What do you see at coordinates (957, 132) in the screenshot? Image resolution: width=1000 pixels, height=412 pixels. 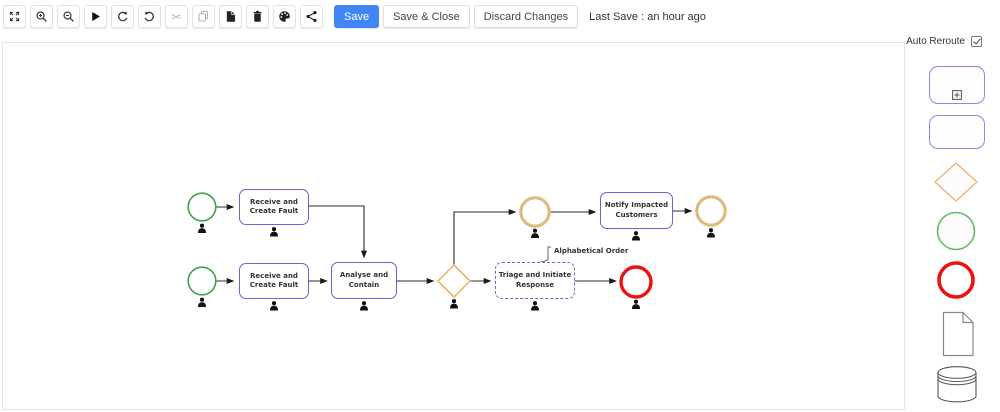 I see `palette-task-shape` at bounding box center [957, 132].